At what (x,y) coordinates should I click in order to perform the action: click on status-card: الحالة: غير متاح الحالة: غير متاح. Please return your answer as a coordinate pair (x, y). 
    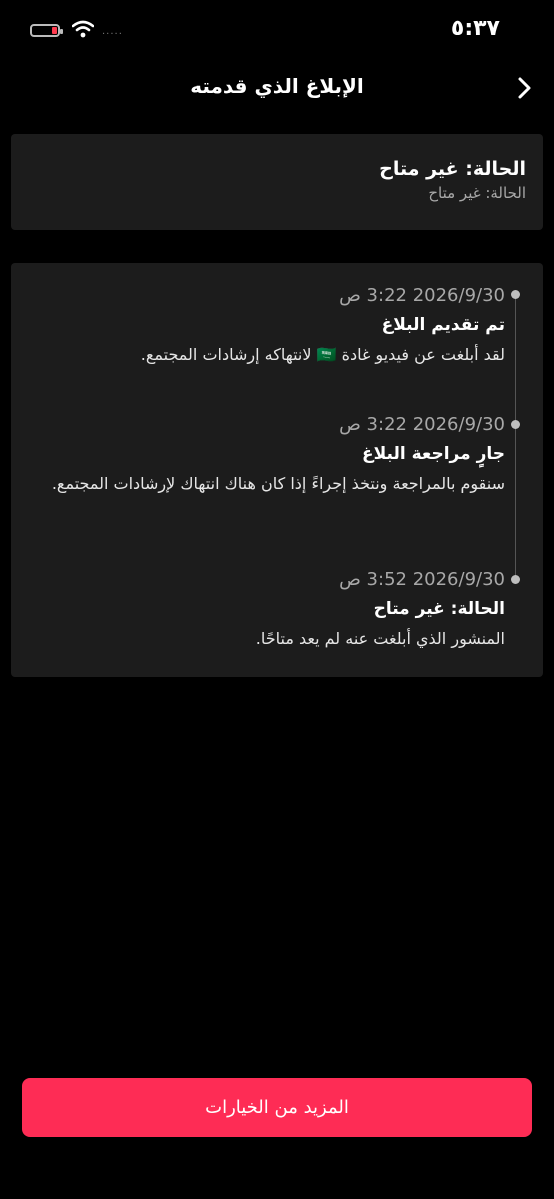
    Looking at the image, I should click on (277, 182).